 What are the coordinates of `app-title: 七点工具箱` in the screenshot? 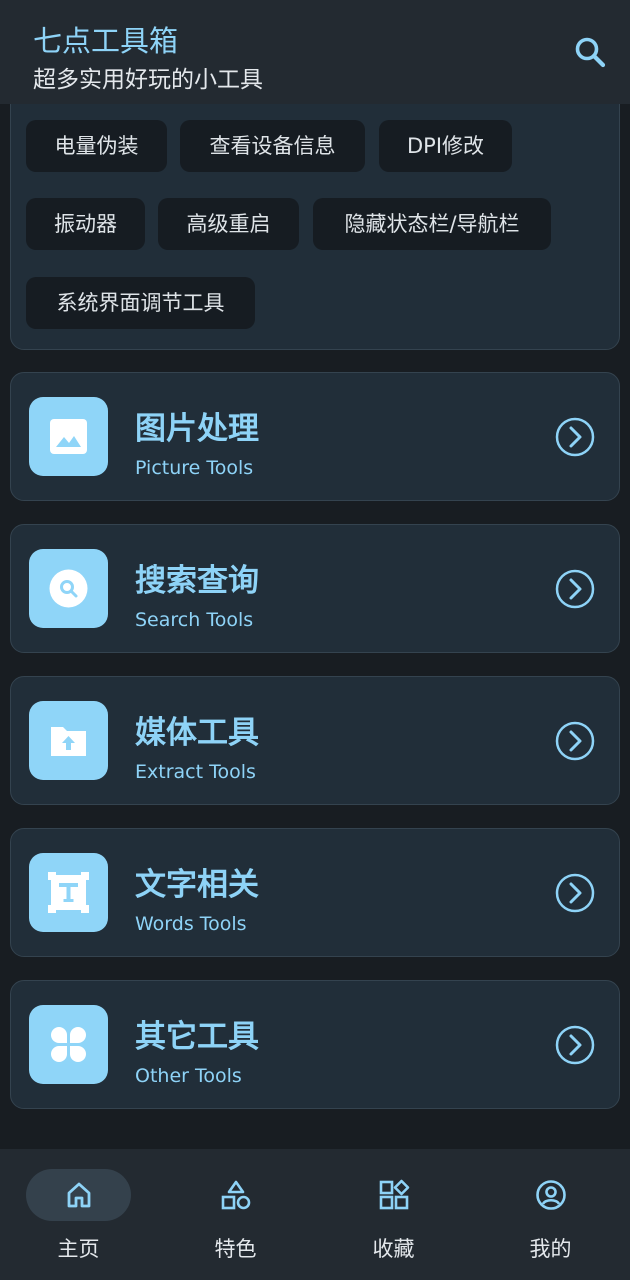 It's located at (106, 41).